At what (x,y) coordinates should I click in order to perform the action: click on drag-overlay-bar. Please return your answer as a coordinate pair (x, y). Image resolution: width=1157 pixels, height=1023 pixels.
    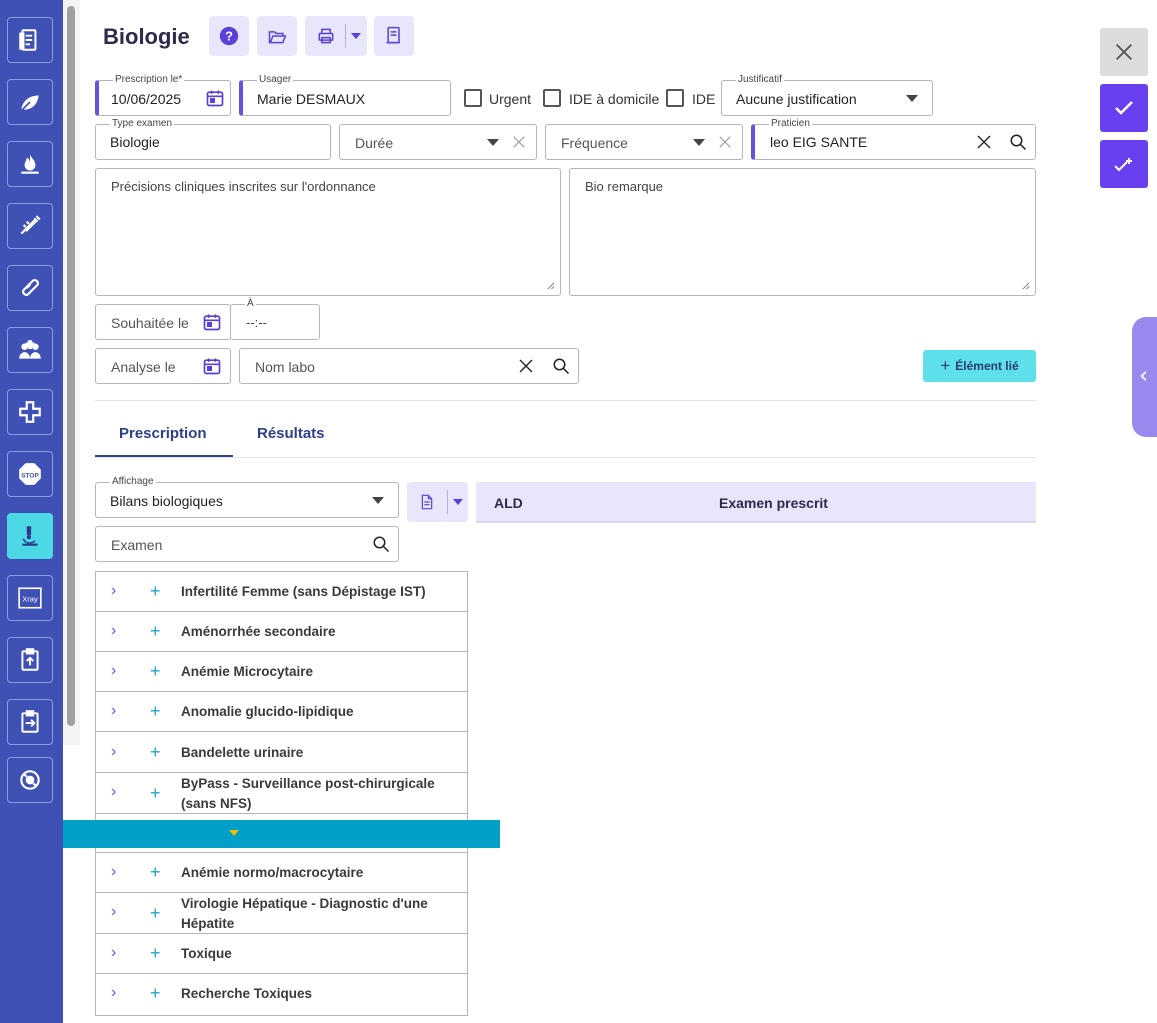
    Looking at the image, I should click on (281, 834).